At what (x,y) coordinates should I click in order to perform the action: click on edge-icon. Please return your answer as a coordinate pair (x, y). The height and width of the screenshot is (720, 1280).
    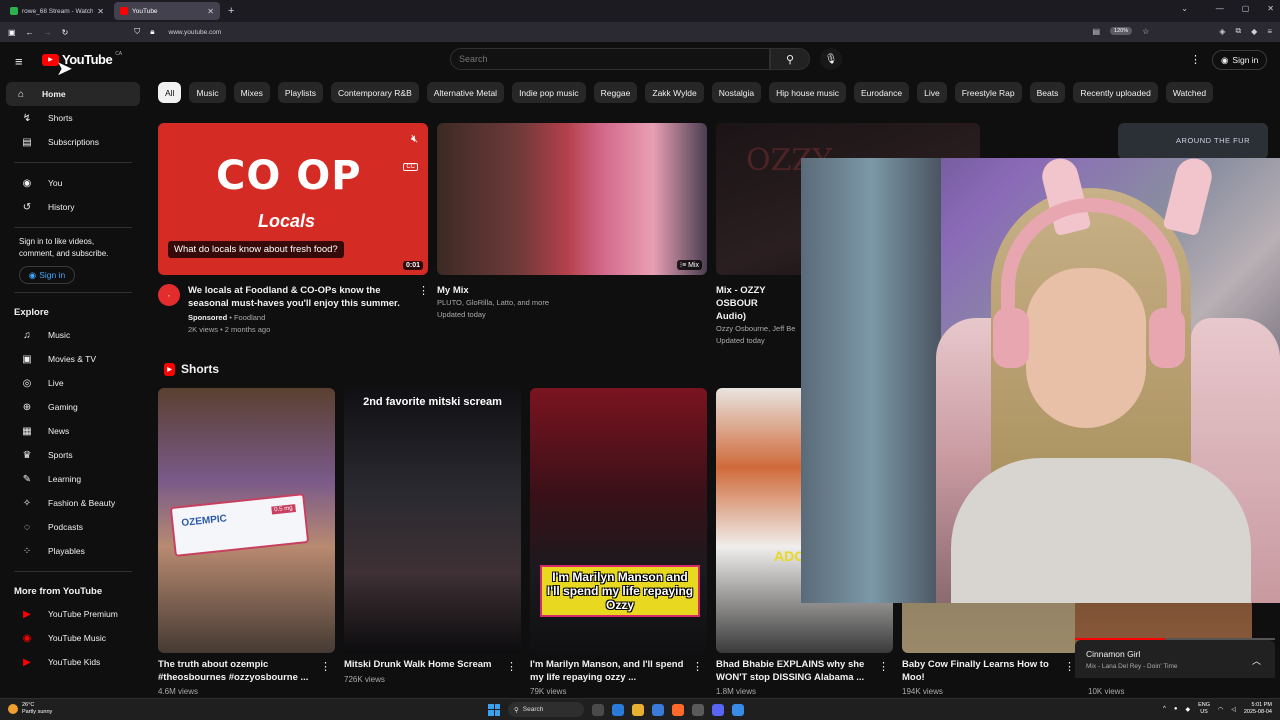
    Looking at the image, I should click on (618, 709).